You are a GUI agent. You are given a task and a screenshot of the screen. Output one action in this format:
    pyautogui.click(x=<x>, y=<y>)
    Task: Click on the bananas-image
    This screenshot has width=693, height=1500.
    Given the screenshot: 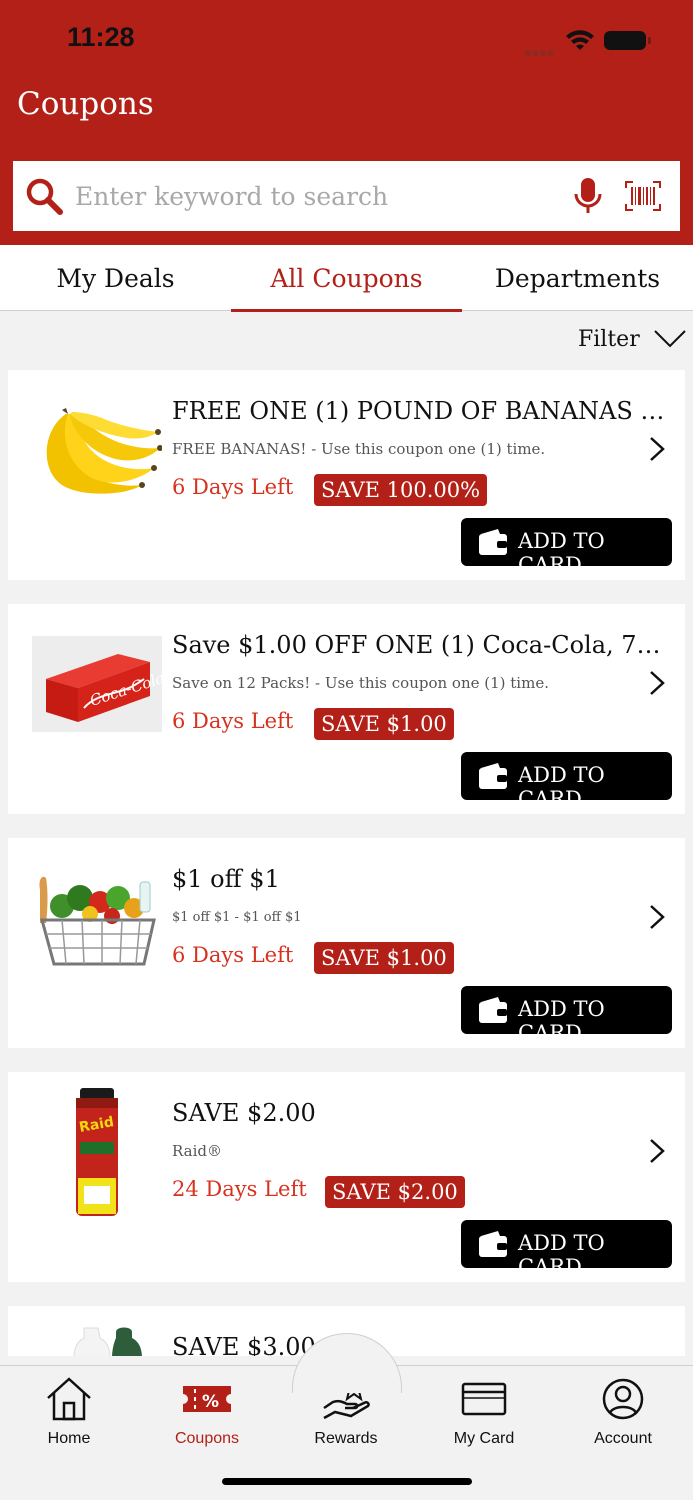 What is the action you would take?
    pyautogui.click(x=104, y=451)
    